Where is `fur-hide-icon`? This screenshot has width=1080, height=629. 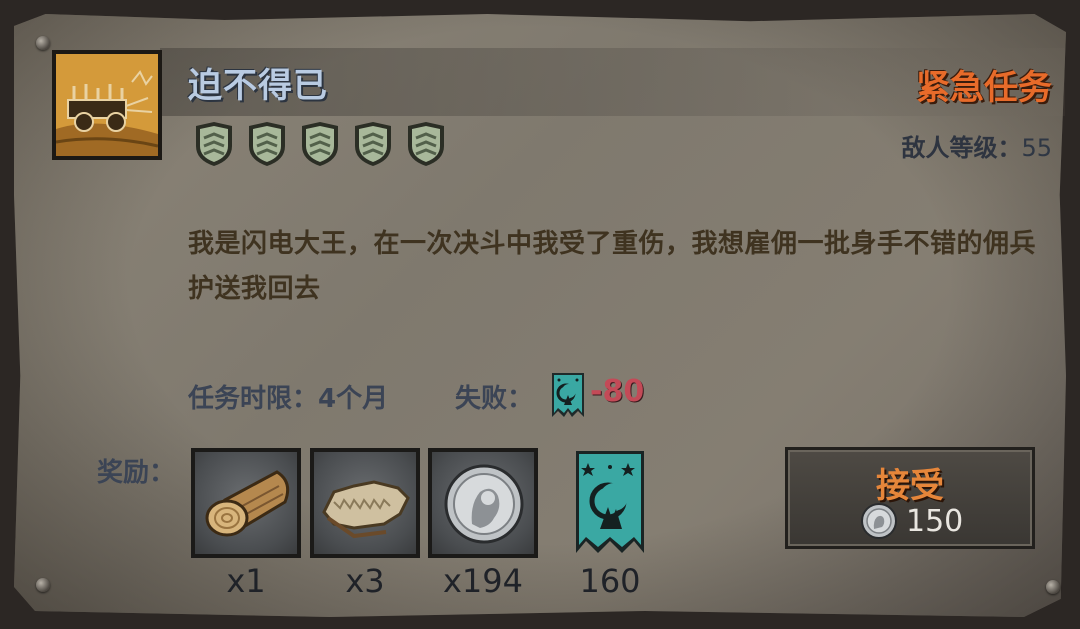 fur-hide-icon is located at coordinates (366, 509).